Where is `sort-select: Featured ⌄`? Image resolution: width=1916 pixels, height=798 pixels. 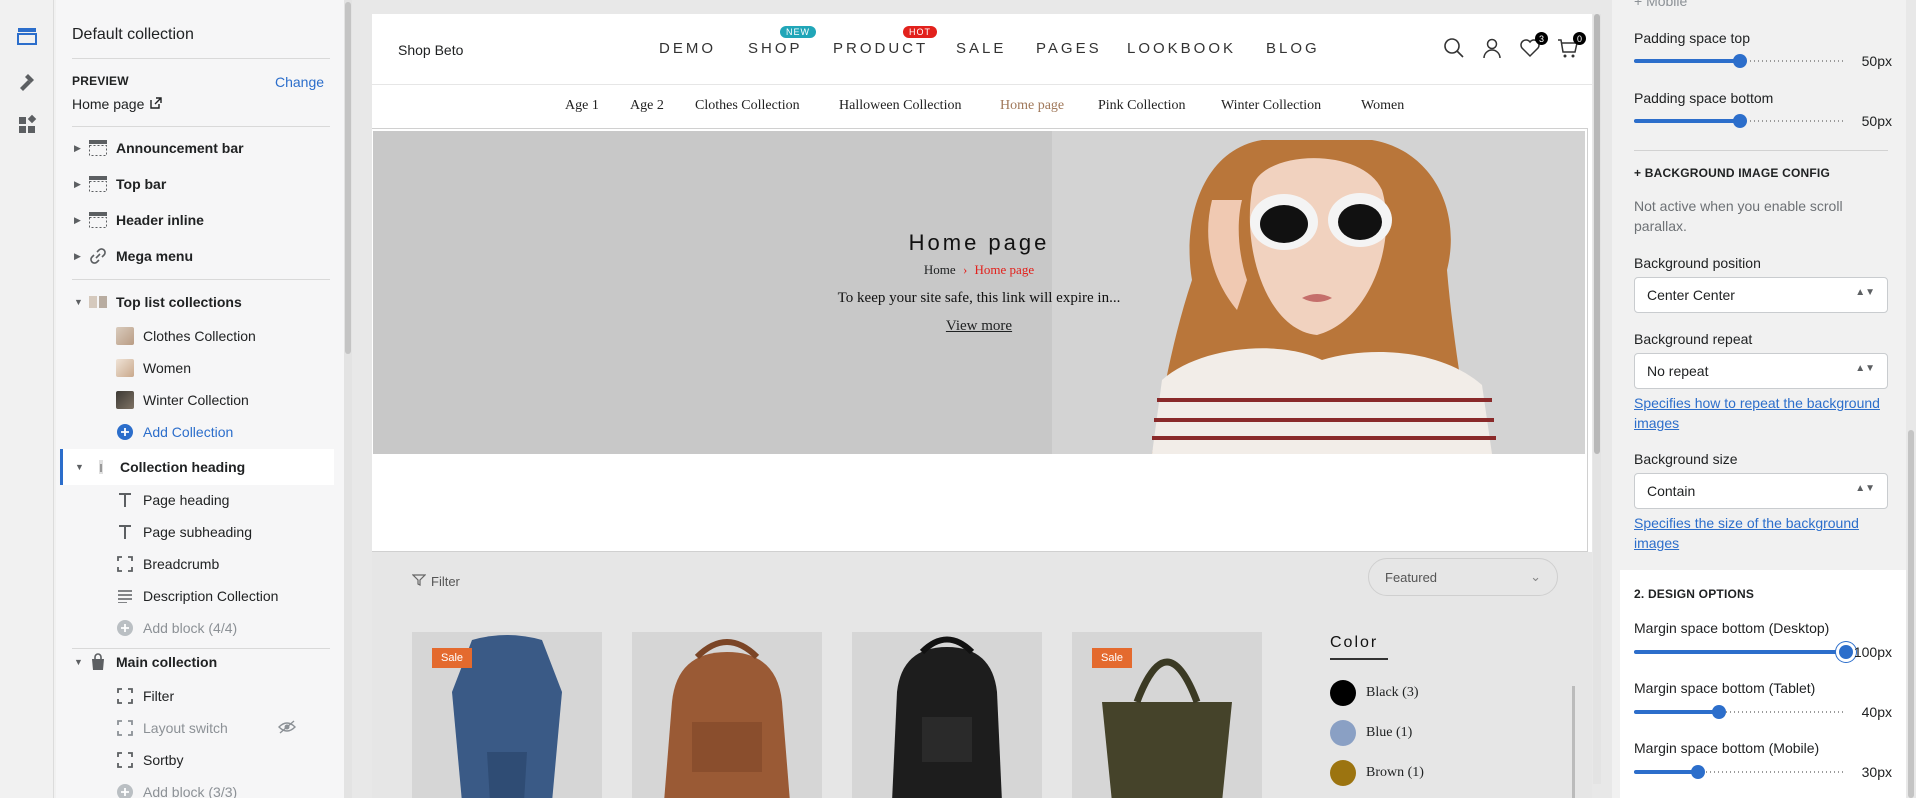
sort-select: Featured ⌄ is located at coordinates (1463, 577).